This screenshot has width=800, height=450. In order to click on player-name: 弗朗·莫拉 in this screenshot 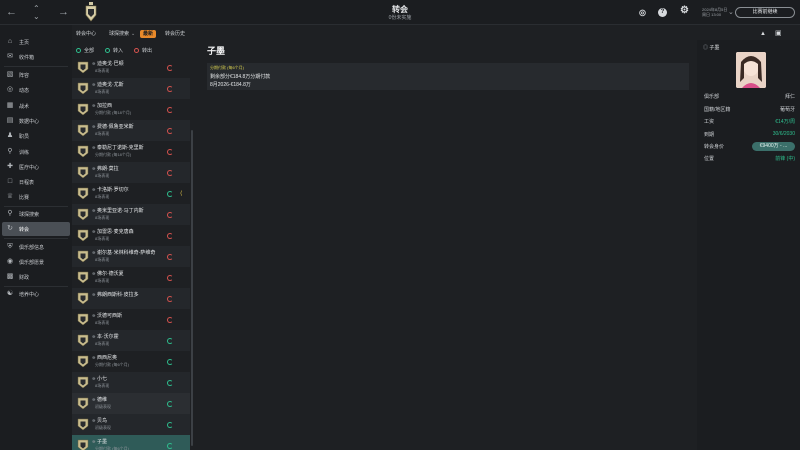, I will do `click(108, 168)`.